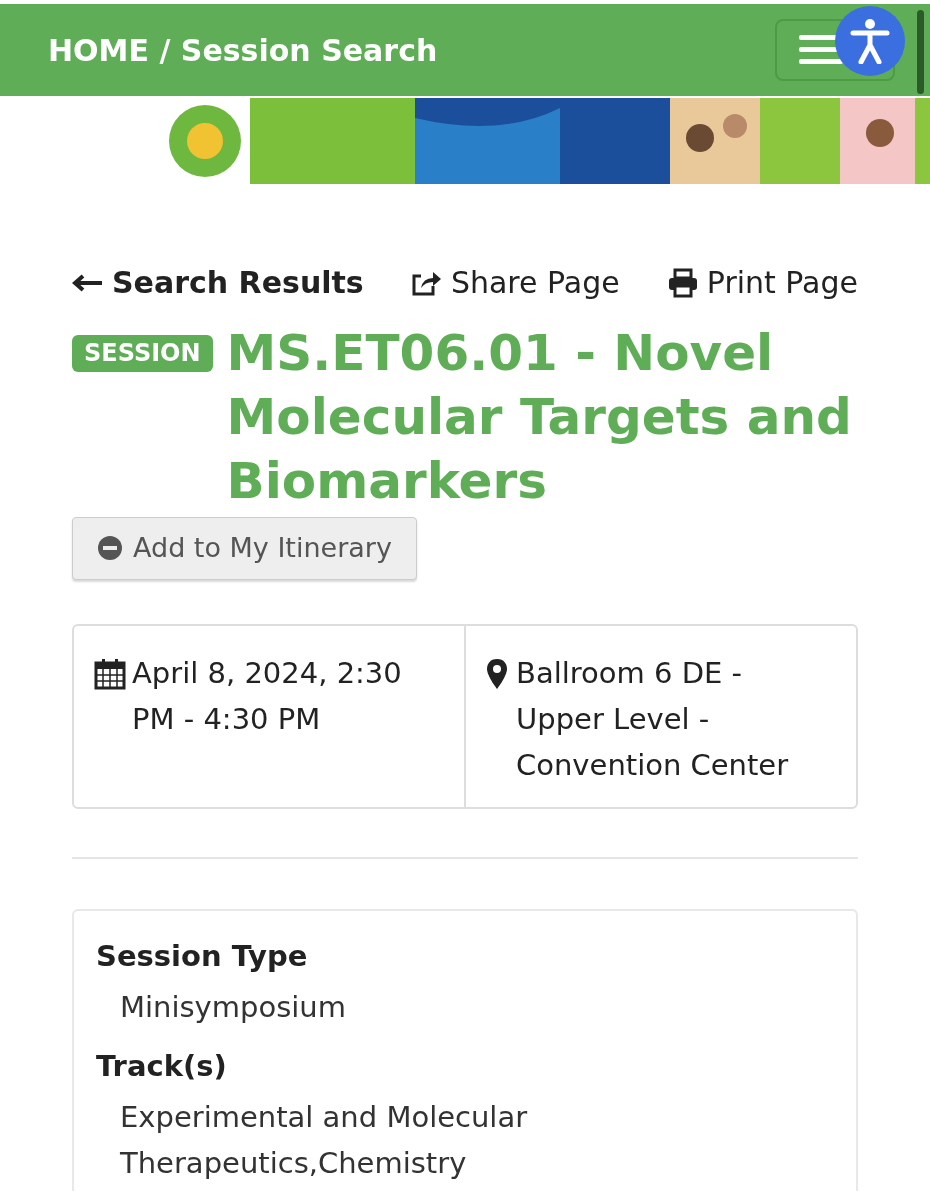 This screenshot has width=930, height=1200. I want to click on minus-circle-icon, so click(110, 548).